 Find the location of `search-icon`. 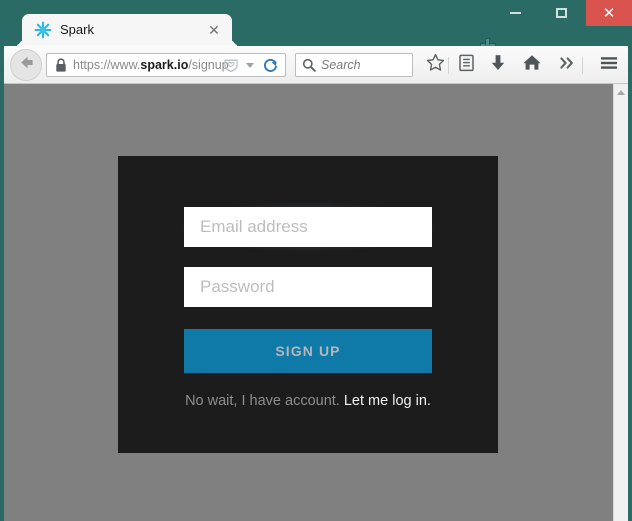

search-icon is located at coordinates (309, 65).